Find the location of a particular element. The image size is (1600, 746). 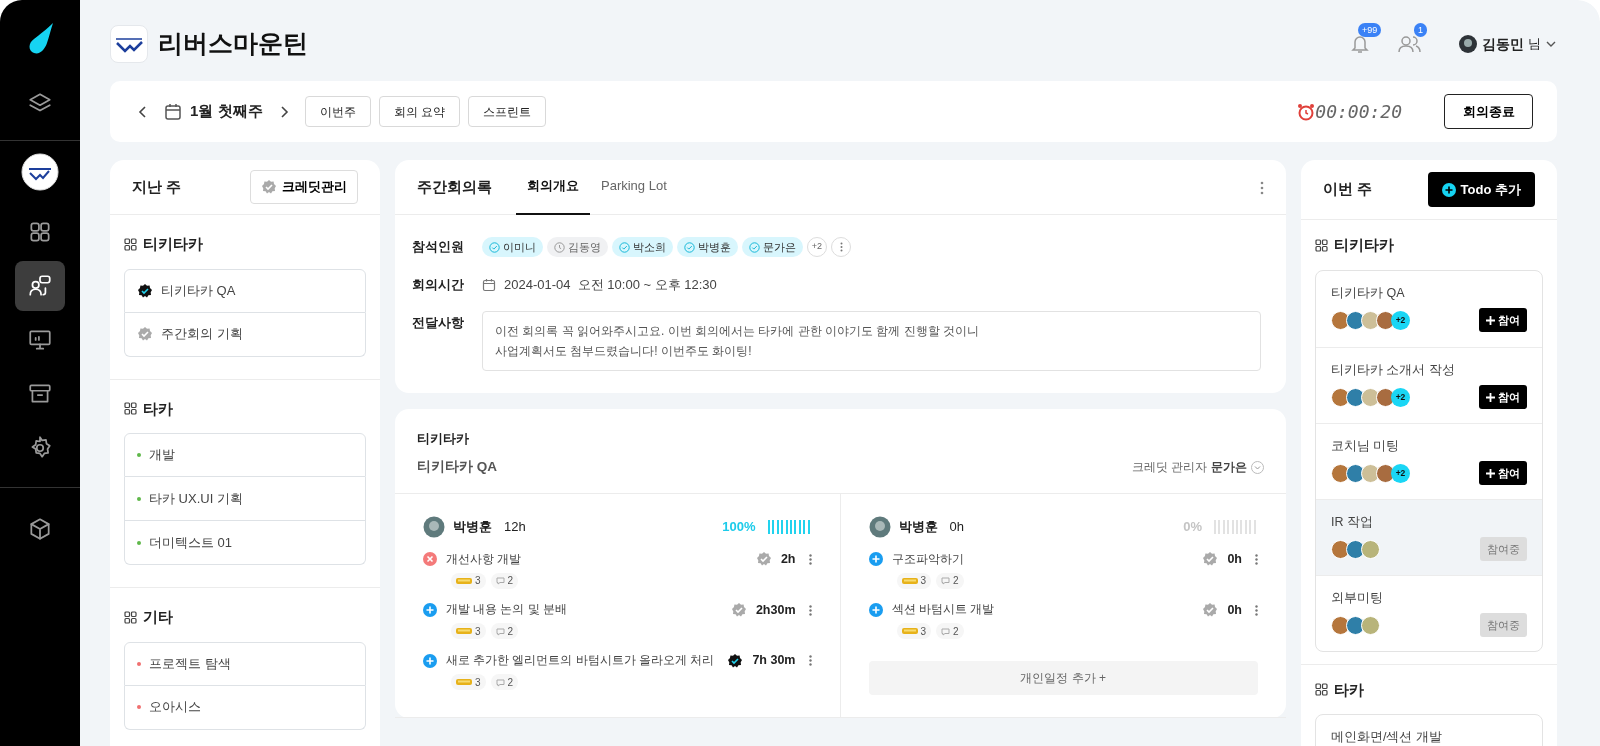

project-item: 더미텍스트 01 is located at coordinates (245, 543).